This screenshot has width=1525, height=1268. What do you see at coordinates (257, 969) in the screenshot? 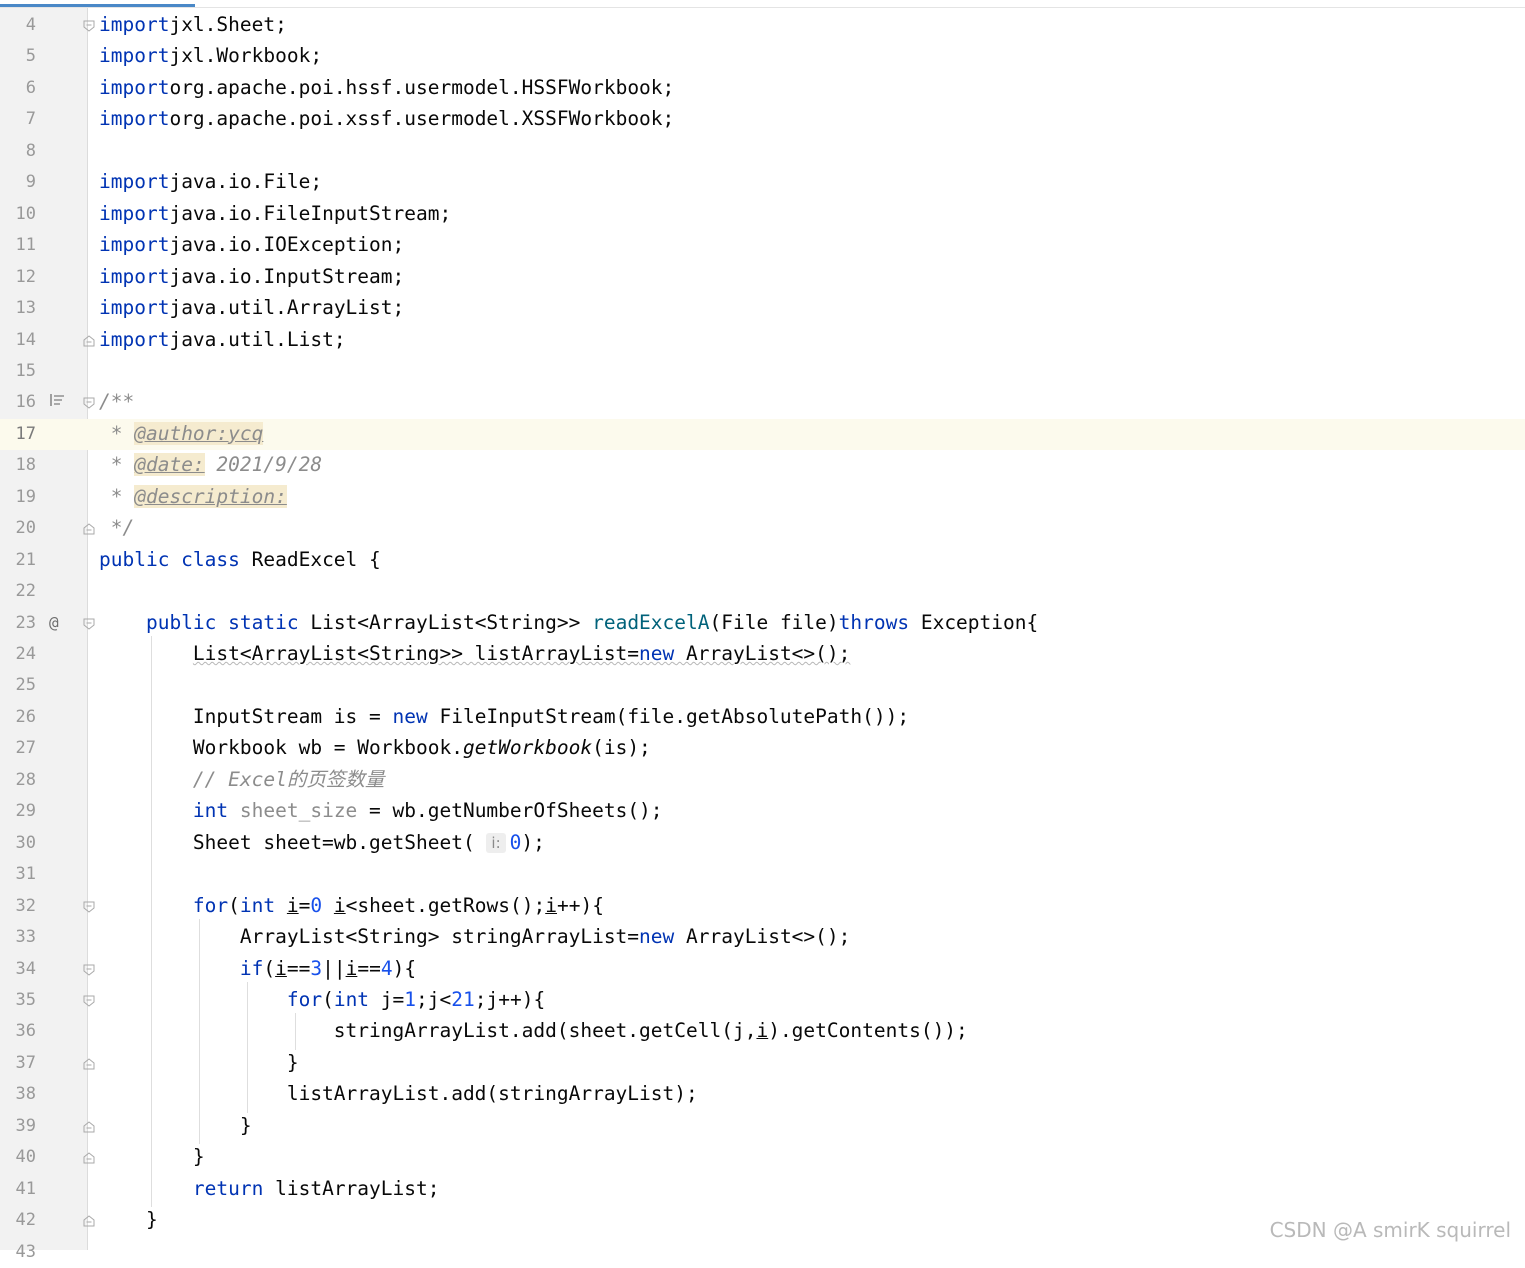
I see `code-text: if(i==3||i==4){` at bounding box center [257, 969].